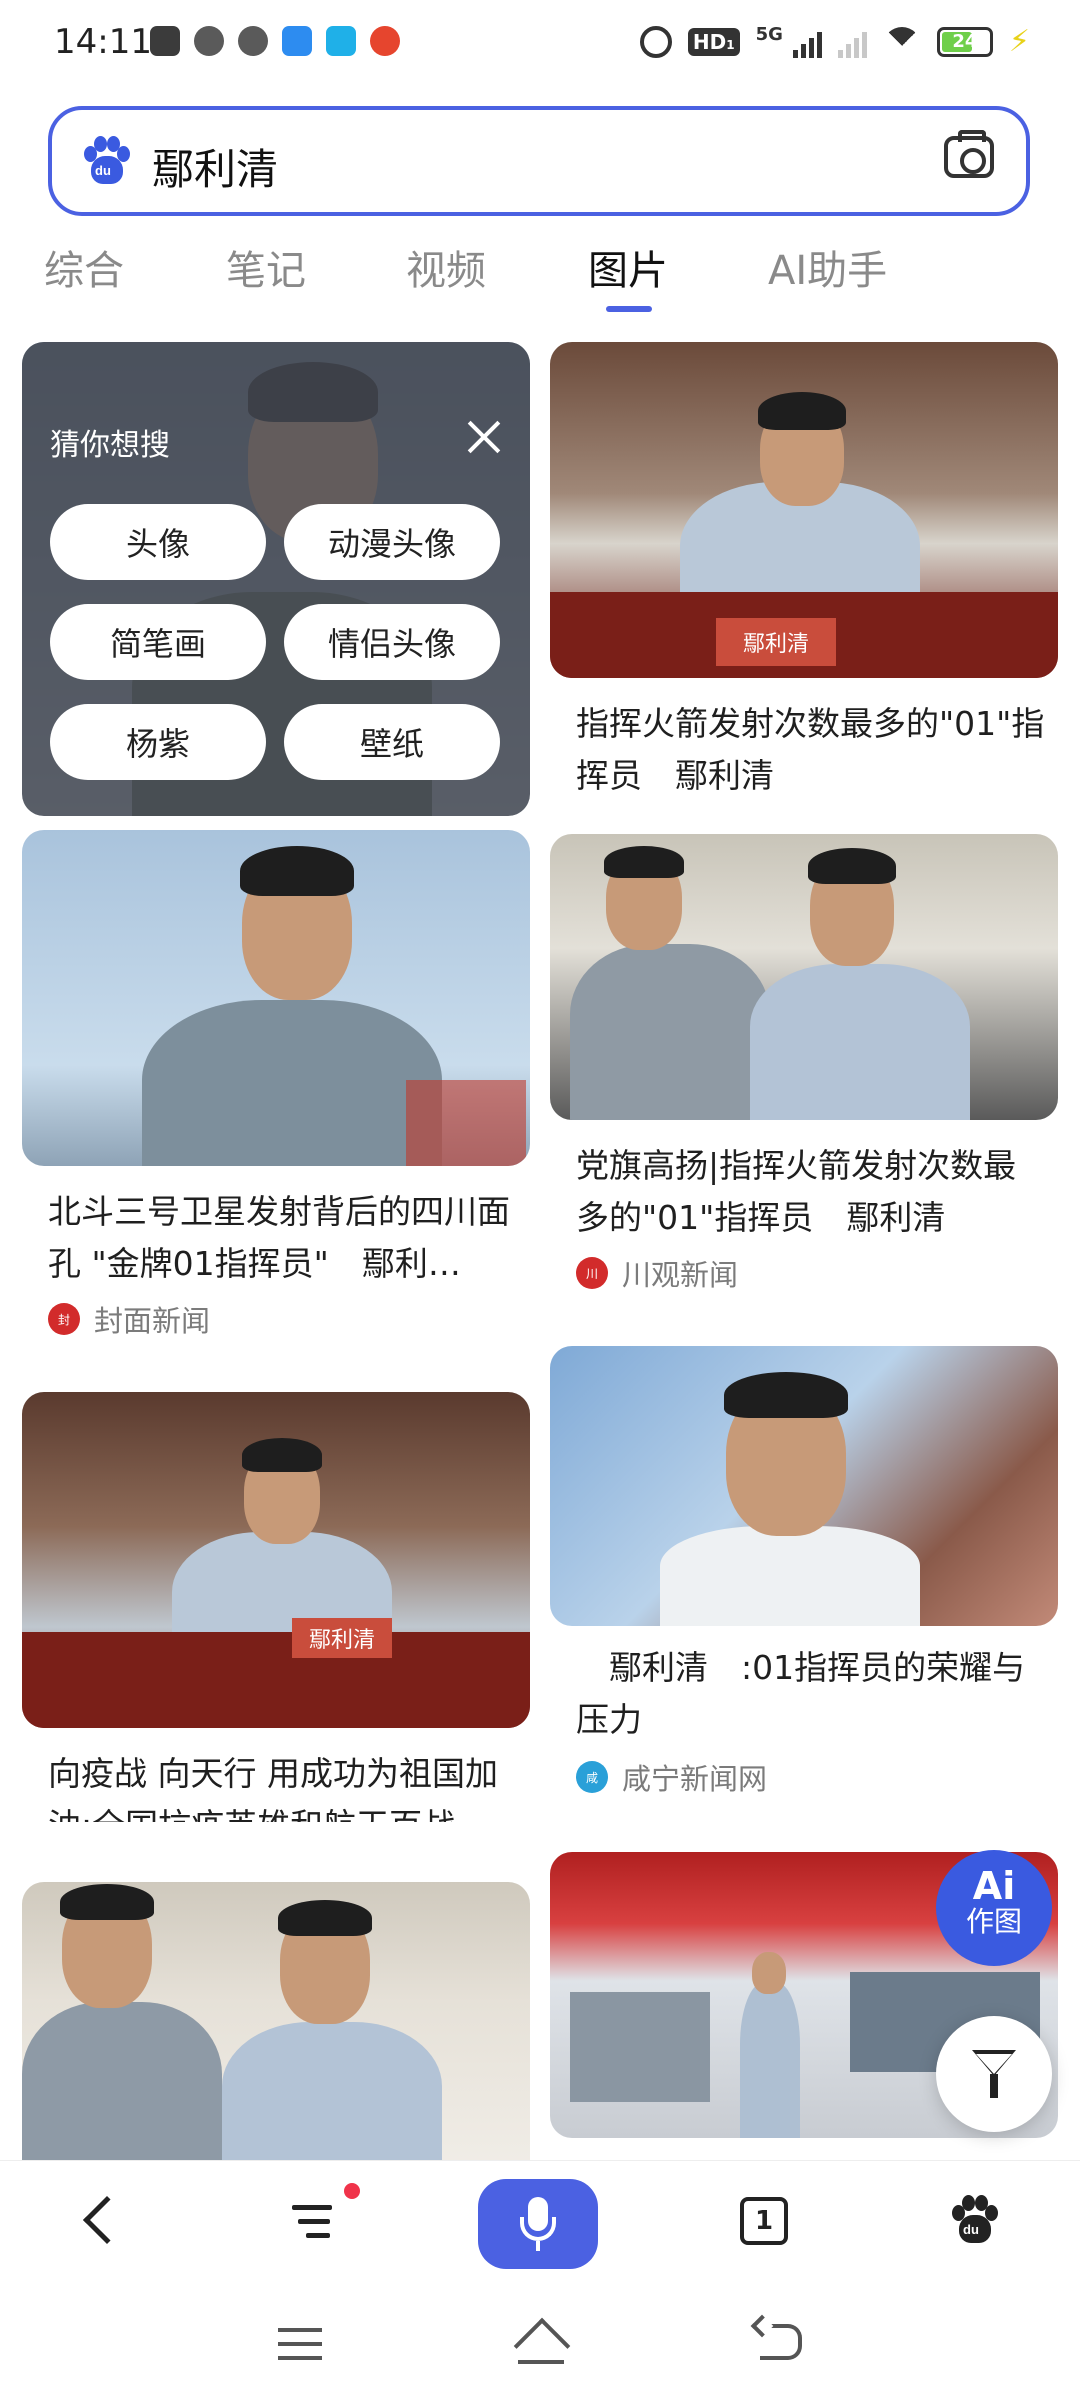  I want to click on charging-icon: ⚡, so click(1019, 41).